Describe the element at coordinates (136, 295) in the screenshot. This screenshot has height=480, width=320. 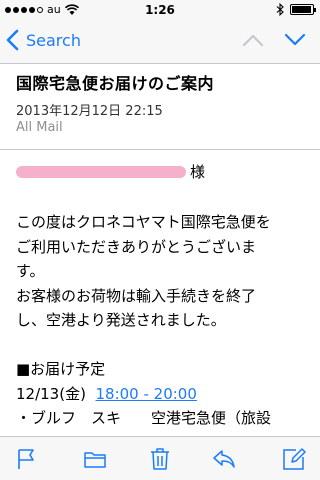
I see `body-line: お客様のお荷物は輸入手続きを終了` at that location.